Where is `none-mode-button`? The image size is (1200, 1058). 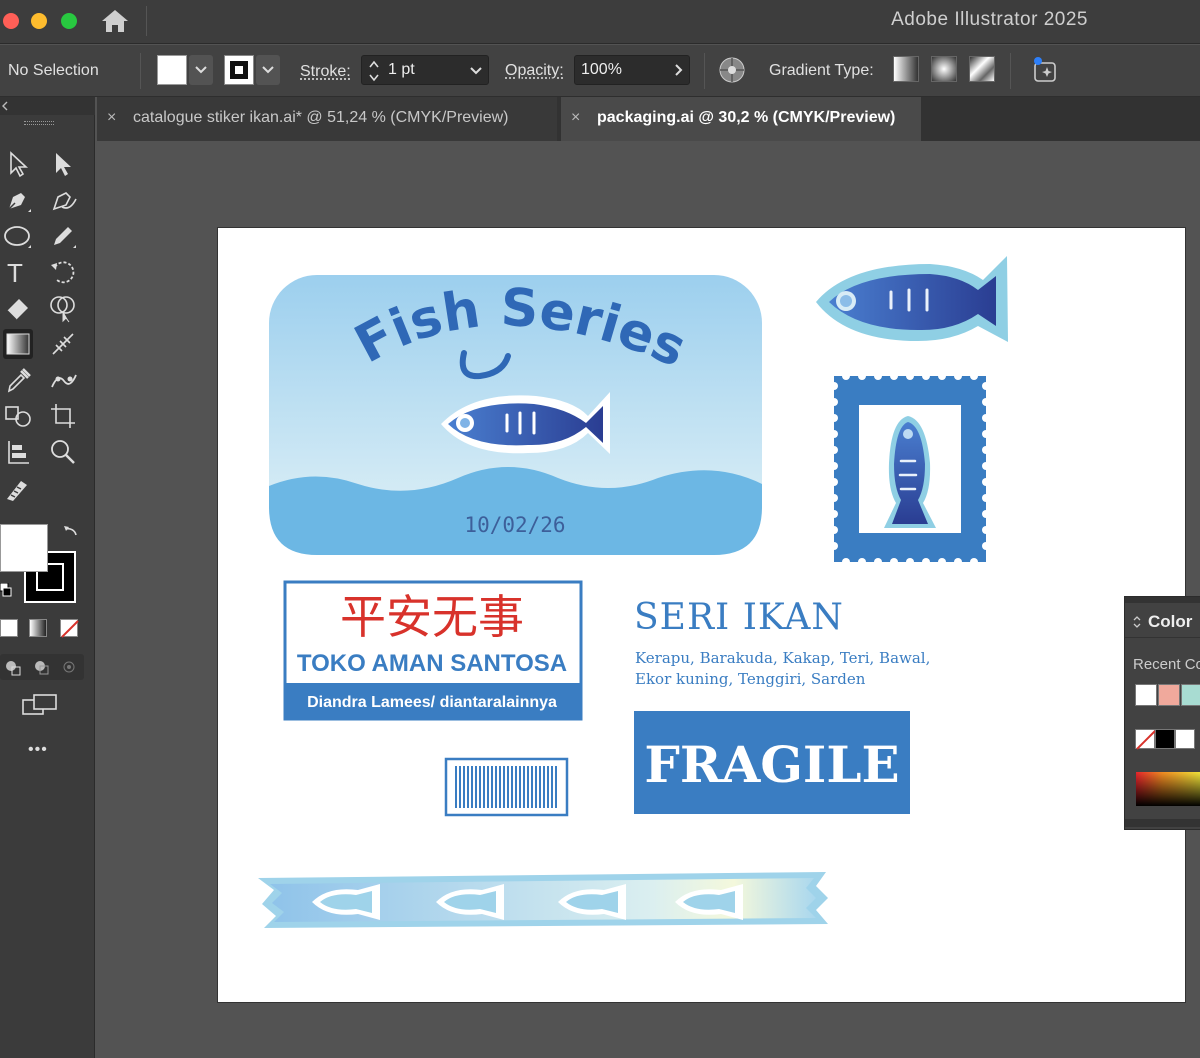
none-mode-button is located at coordinates (69, 628).